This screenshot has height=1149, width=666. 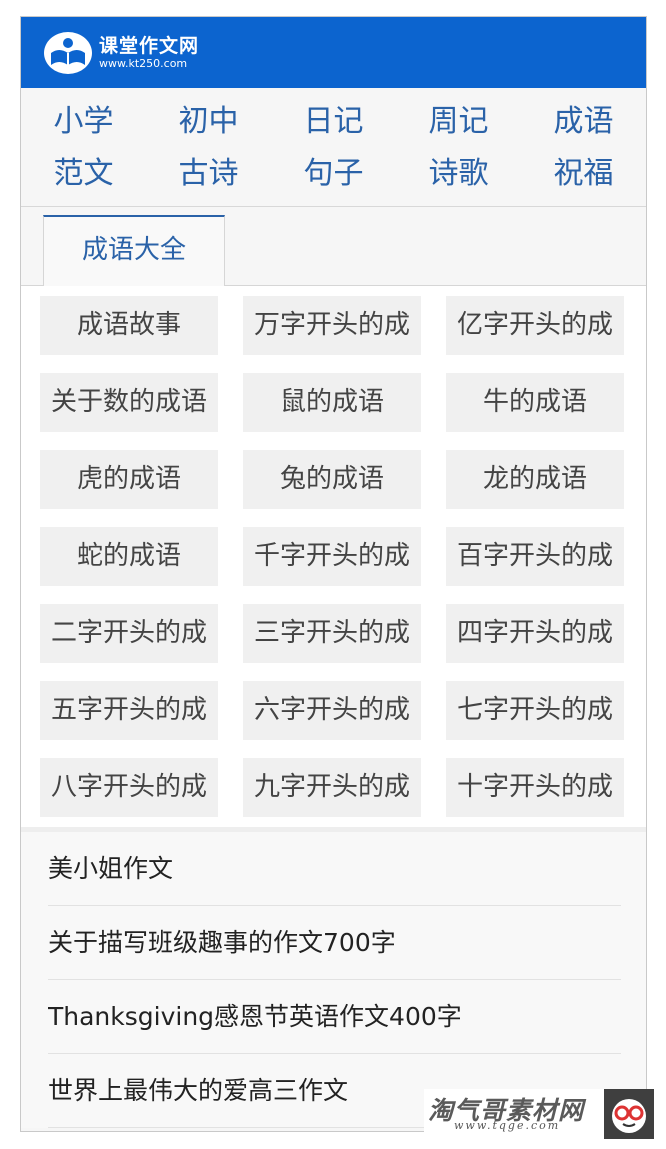 I want to click on idiom-link: 六字开头的成, so click(x=332, y=710).